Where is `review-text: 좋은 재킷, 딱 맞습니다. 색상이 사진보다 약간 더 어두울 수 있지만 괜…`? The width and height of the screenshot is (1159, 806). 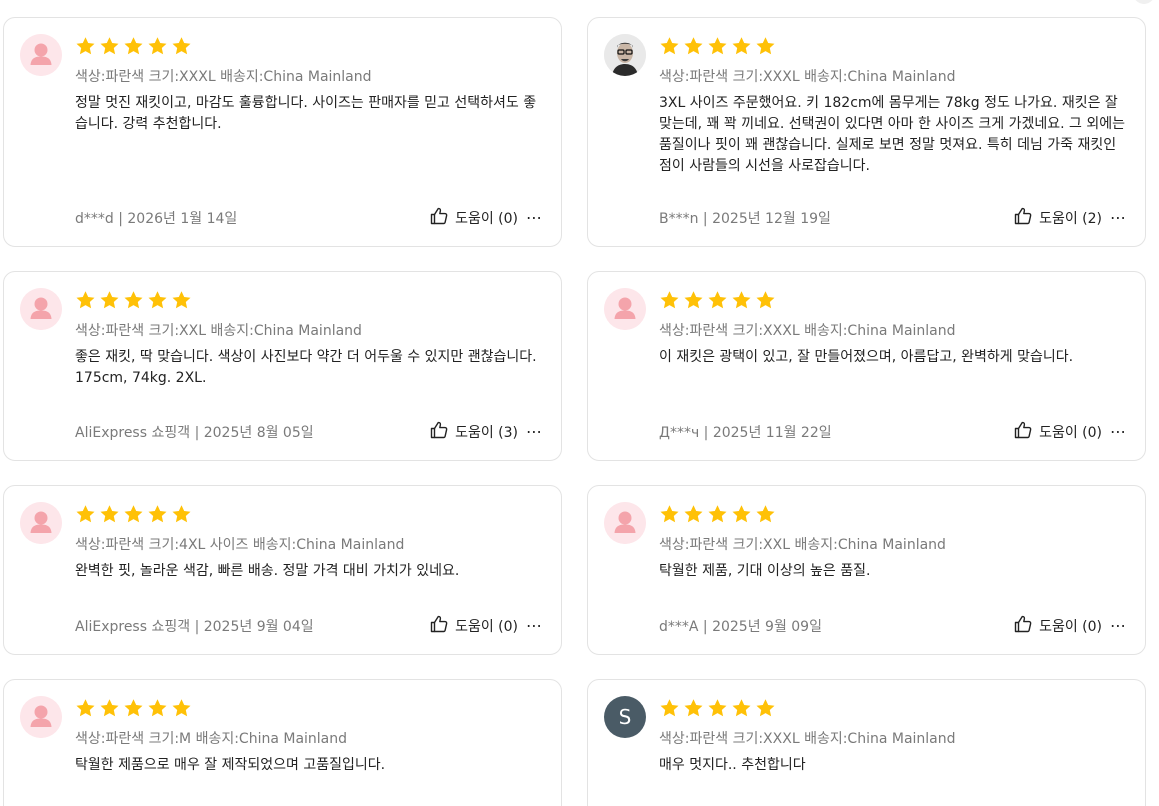 review-text: 좋은 재킷, 딱 맞습니다. 색상이 사진보다 약간 더 어두울 수 있지만 괜… is located at coordinates (306, 367).